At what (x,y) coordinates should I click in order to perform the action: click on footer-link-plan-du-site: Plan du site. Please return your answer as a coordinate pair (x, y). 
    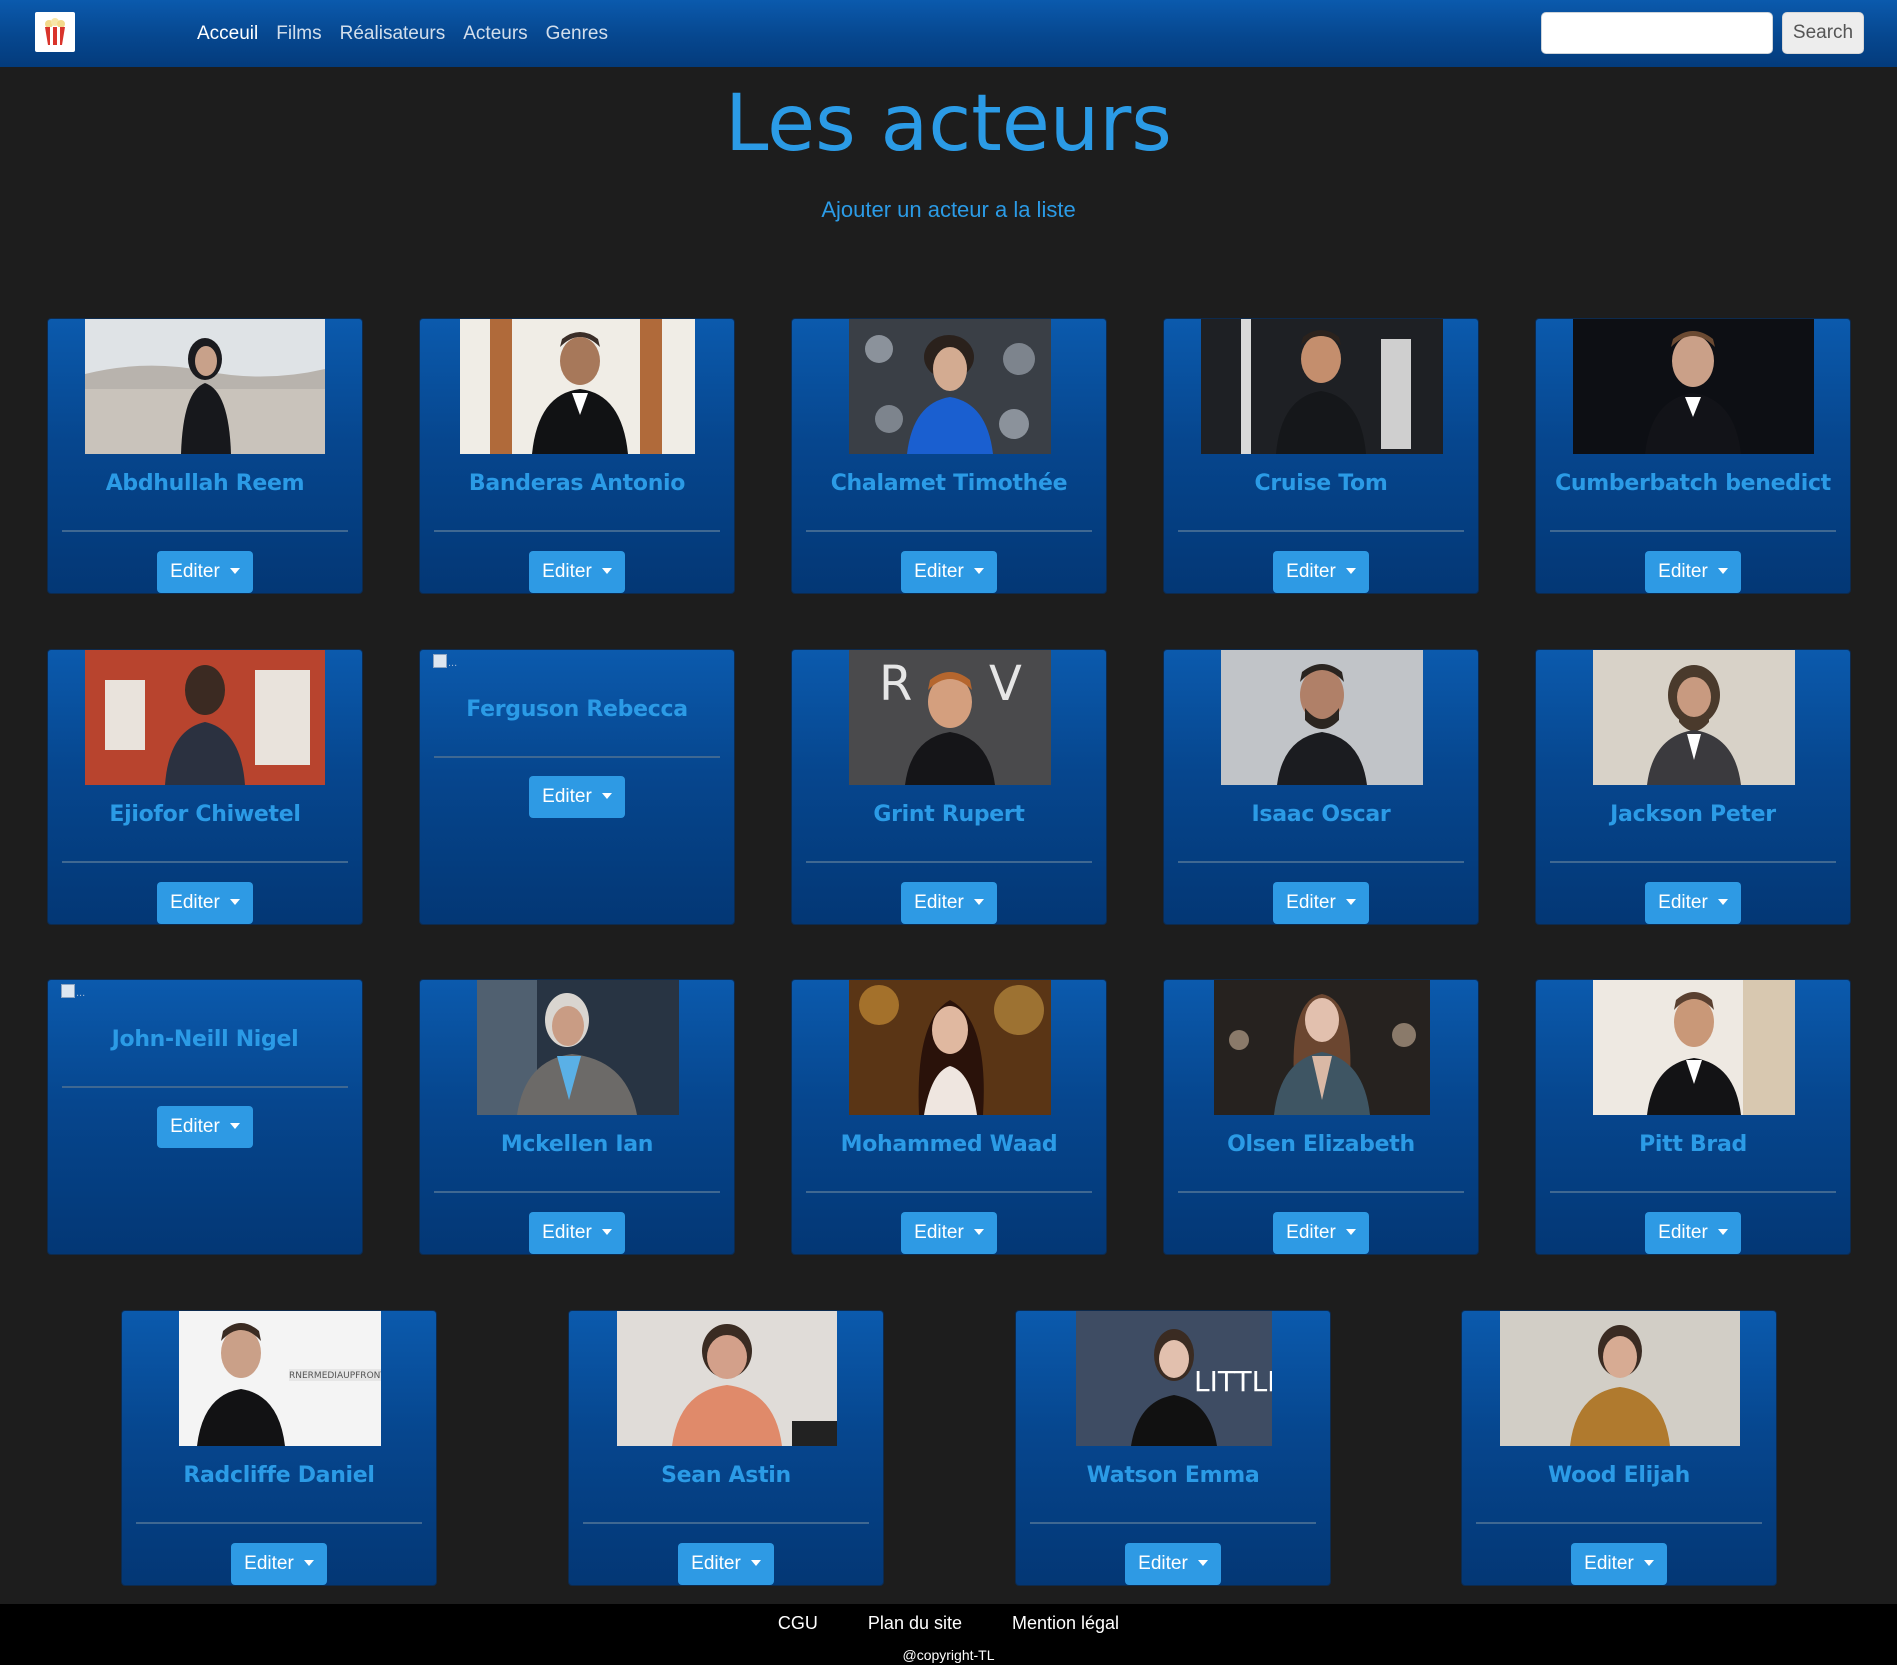
    Looking at the image, I should click on (915, 1623).